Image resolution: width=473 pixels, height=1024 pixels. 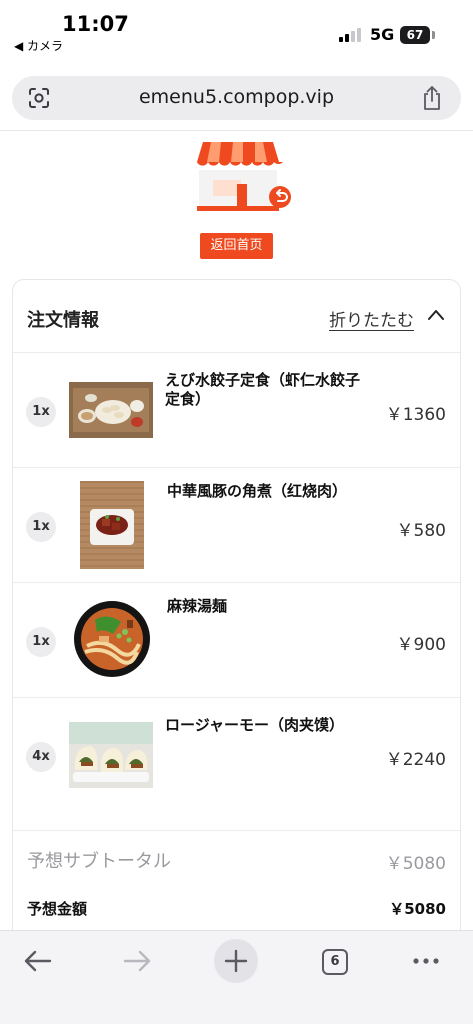 I want to click on tabs-button: 6, so click(x=335, y=961).